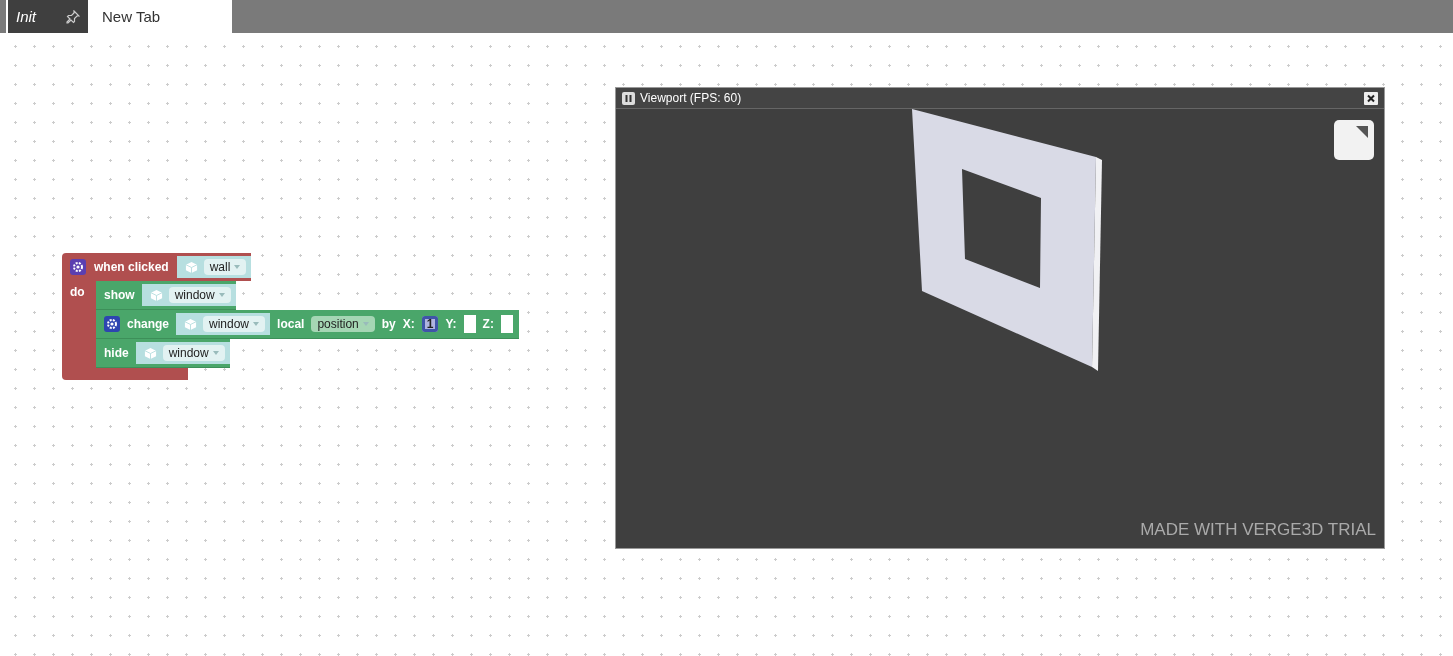 Image resolution: width=1453 pixels, height=656 pixels. I want to click on tab: Init, so click(47, 16).